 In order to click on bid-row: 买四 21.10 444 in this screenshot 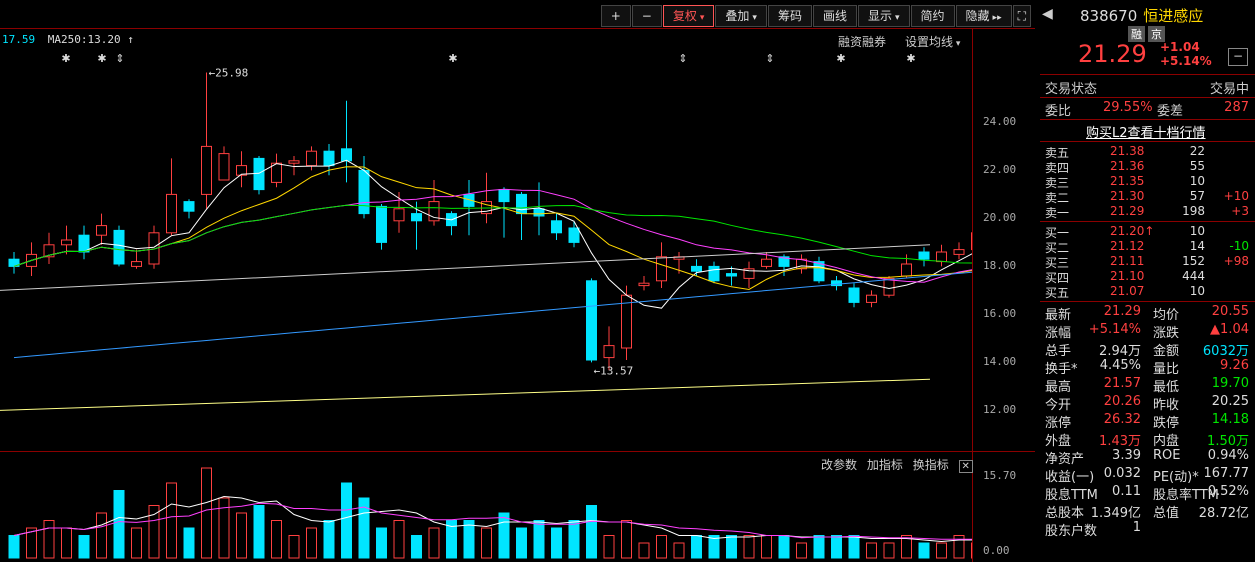, I will do `click(1149, 277)`.